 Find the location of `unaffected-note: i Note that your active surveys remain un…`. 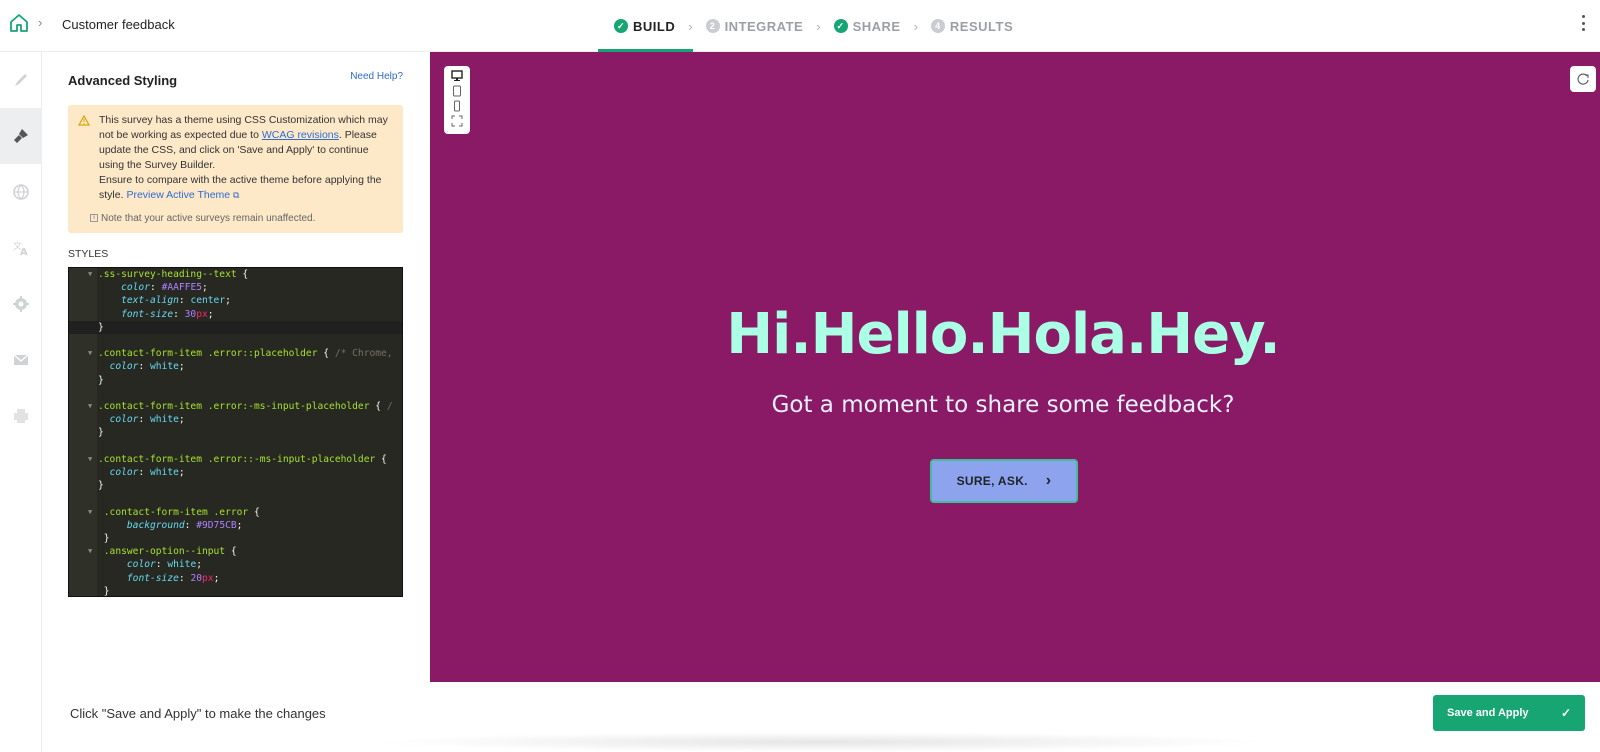

unaffected-note: i Note that your active surveys remain un… is located at coordinates (202, 218).